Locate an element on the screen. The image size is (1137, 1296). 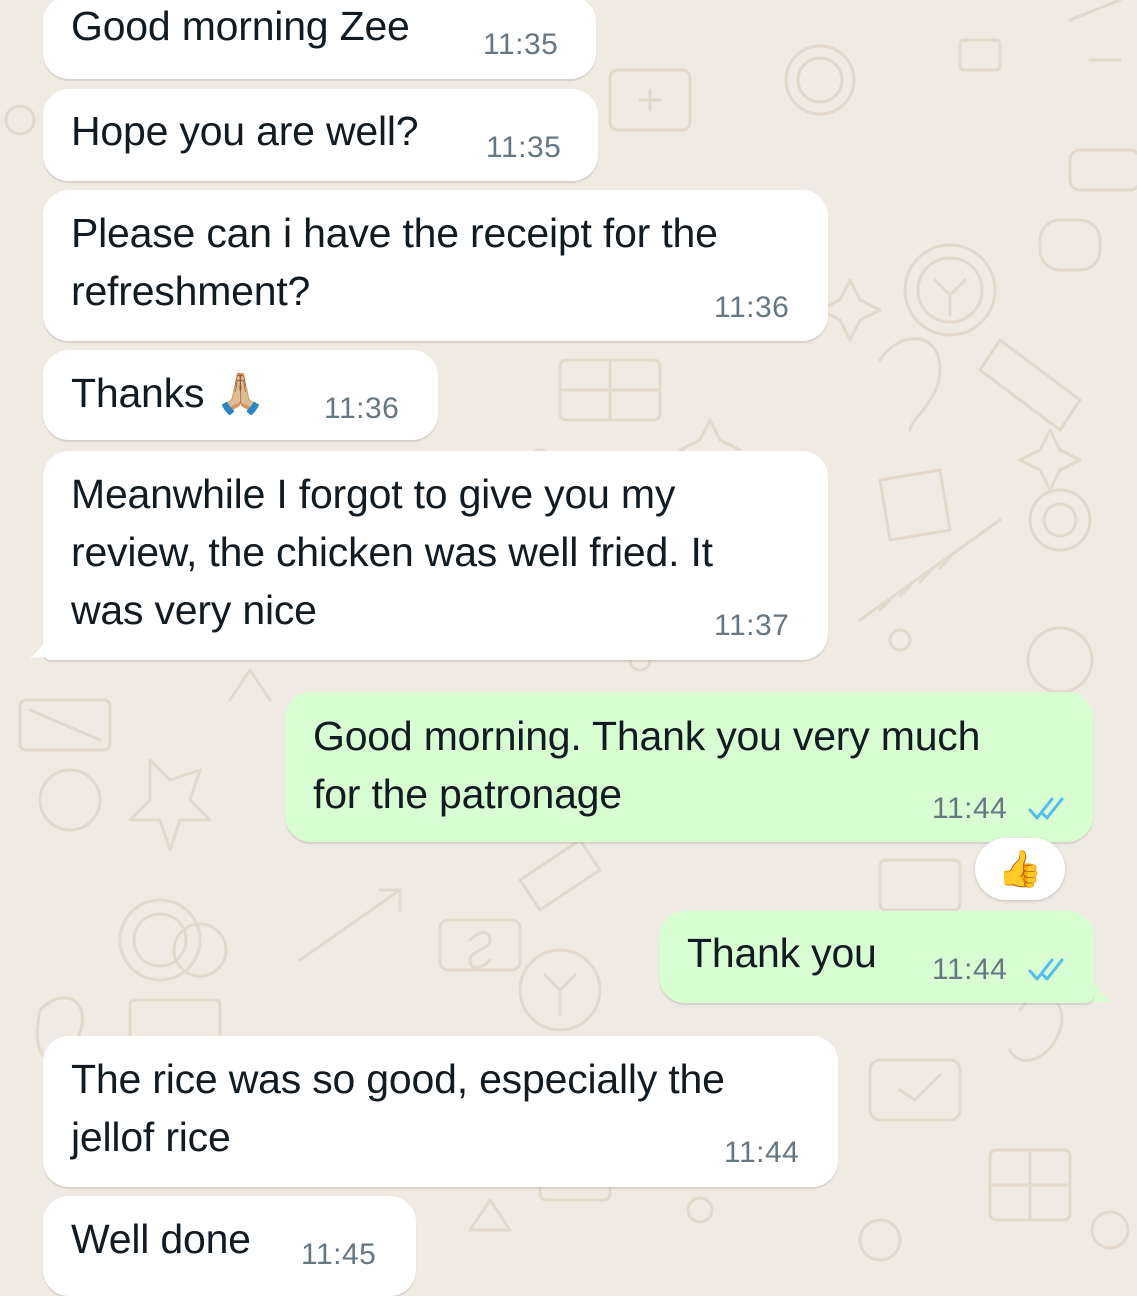
incoming-message: Hope you are well? 11:35 is located at coordinates (320, 135).